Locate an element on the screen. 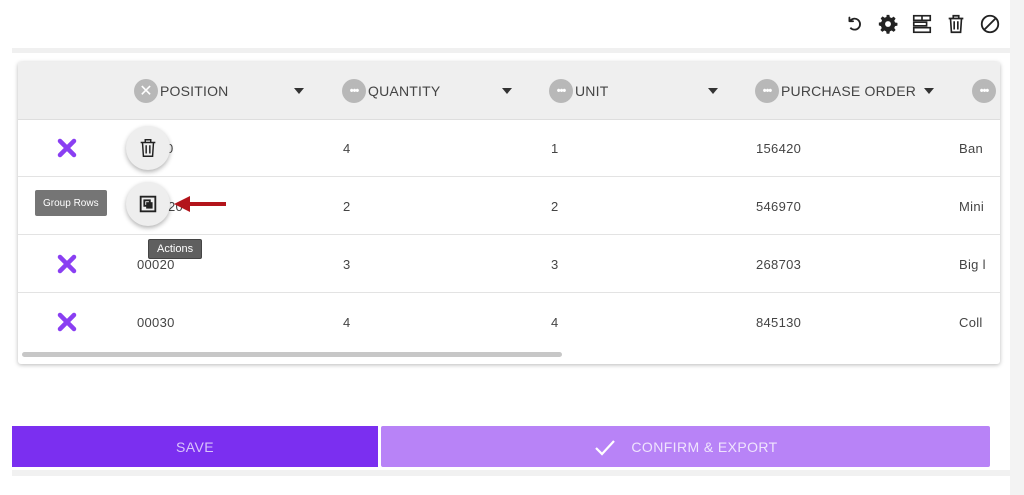 Image resolution: width=1024 pixels, height=495 pixels. cell-extra: Mini is located at coordinates (972, 206).